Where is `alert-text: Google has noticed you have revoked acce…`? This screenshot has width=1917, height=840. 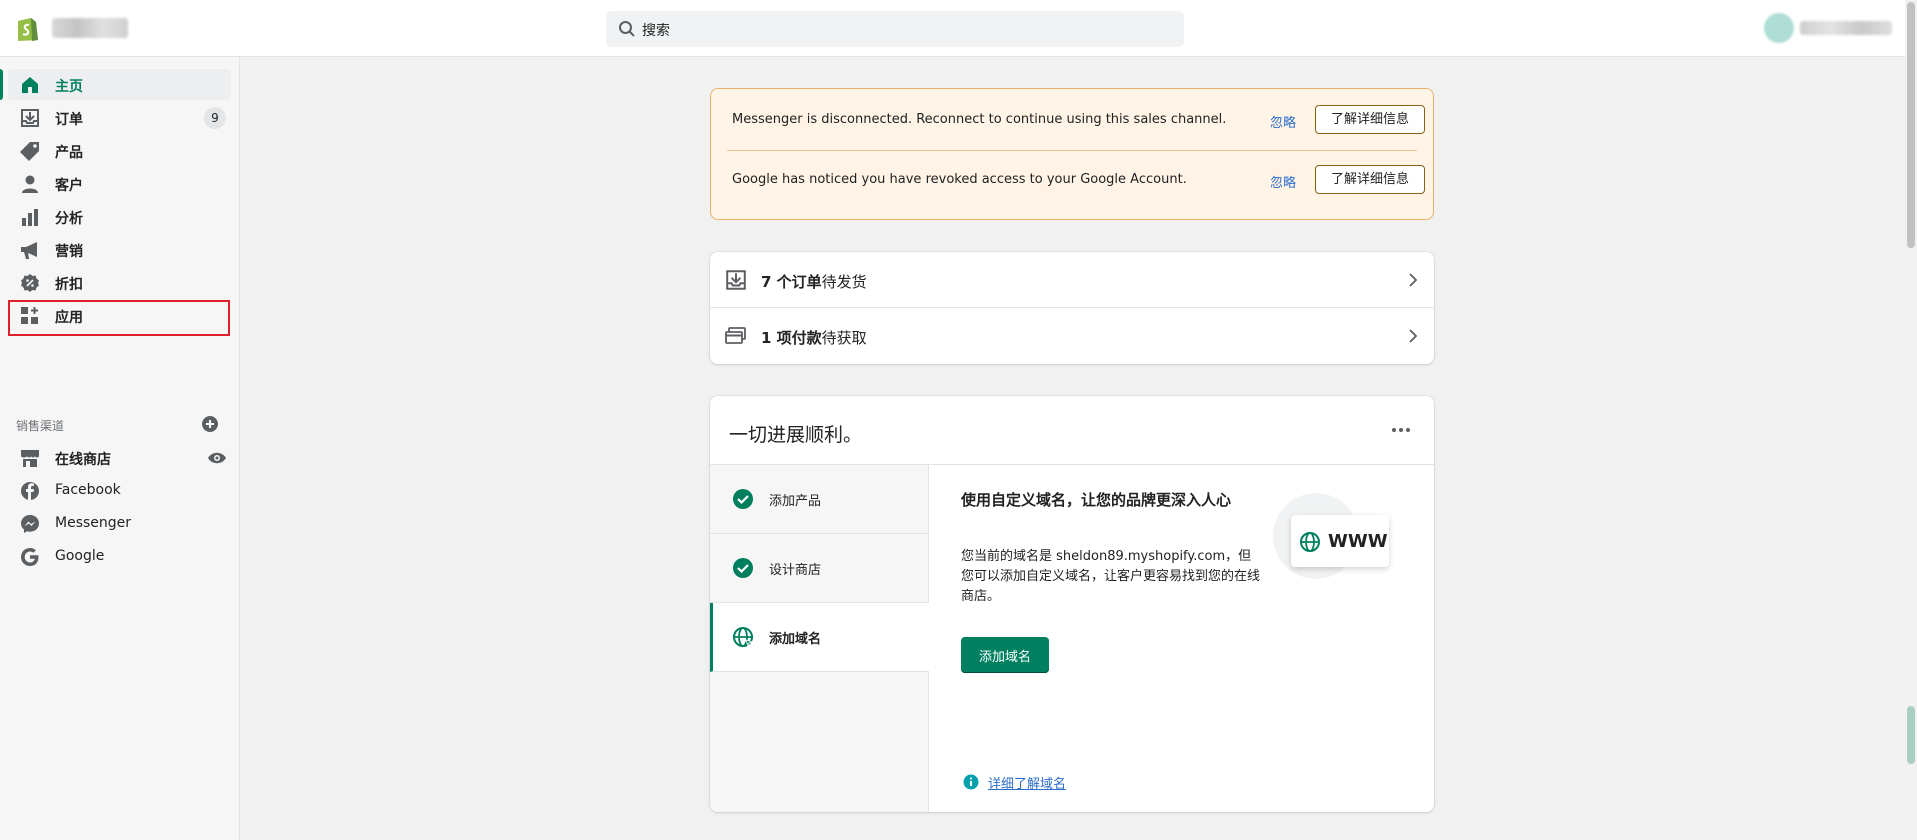 alert-text: Google has noticed you have revoked acce… is located at coordinates (959, 179).